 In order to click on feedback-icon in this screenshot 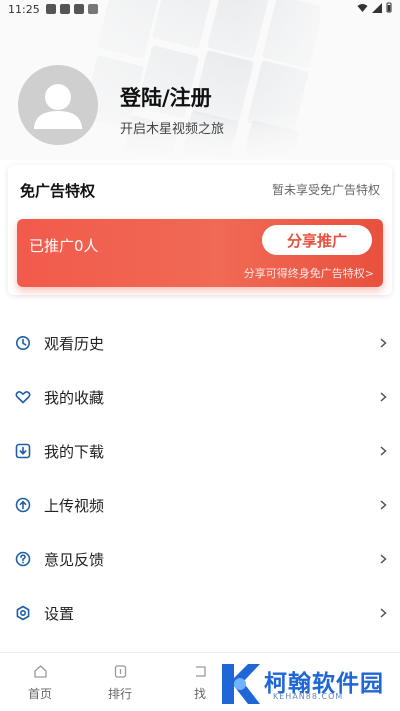, I will do `click(23, 559)`.